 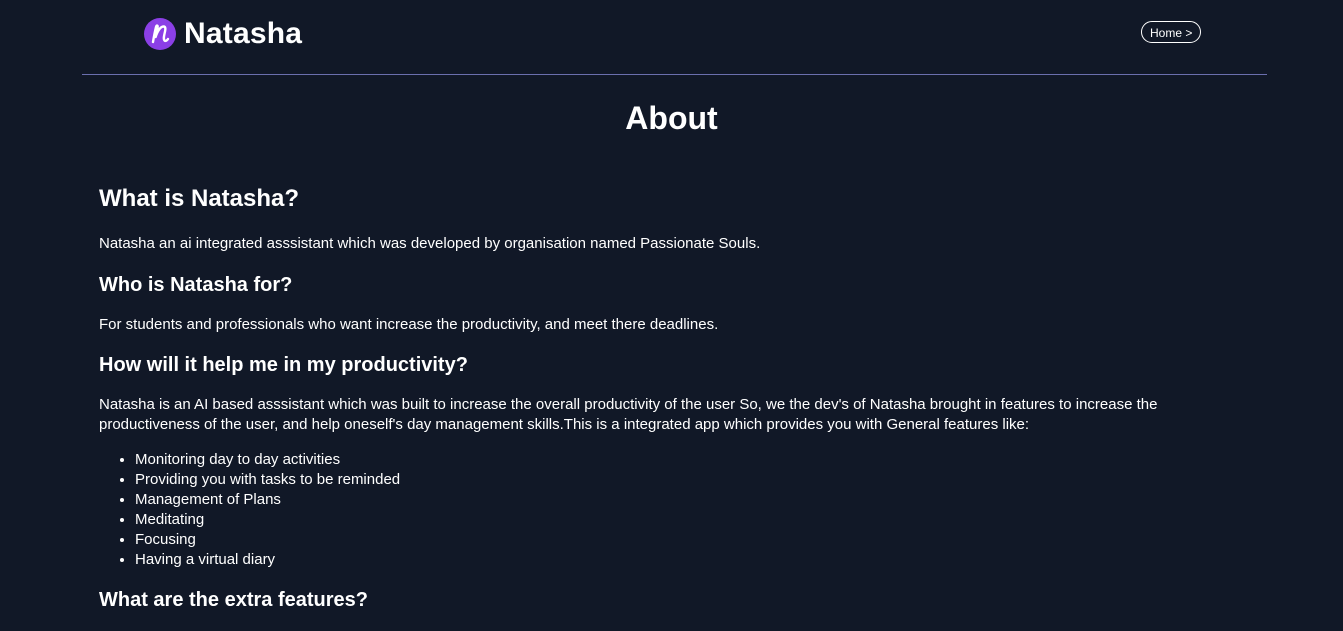 What do you see at coordinates (667, 480) in the screenshot?
I see `list-item: Providing you with tasks to be reminded` at bounding box center [667, 480].